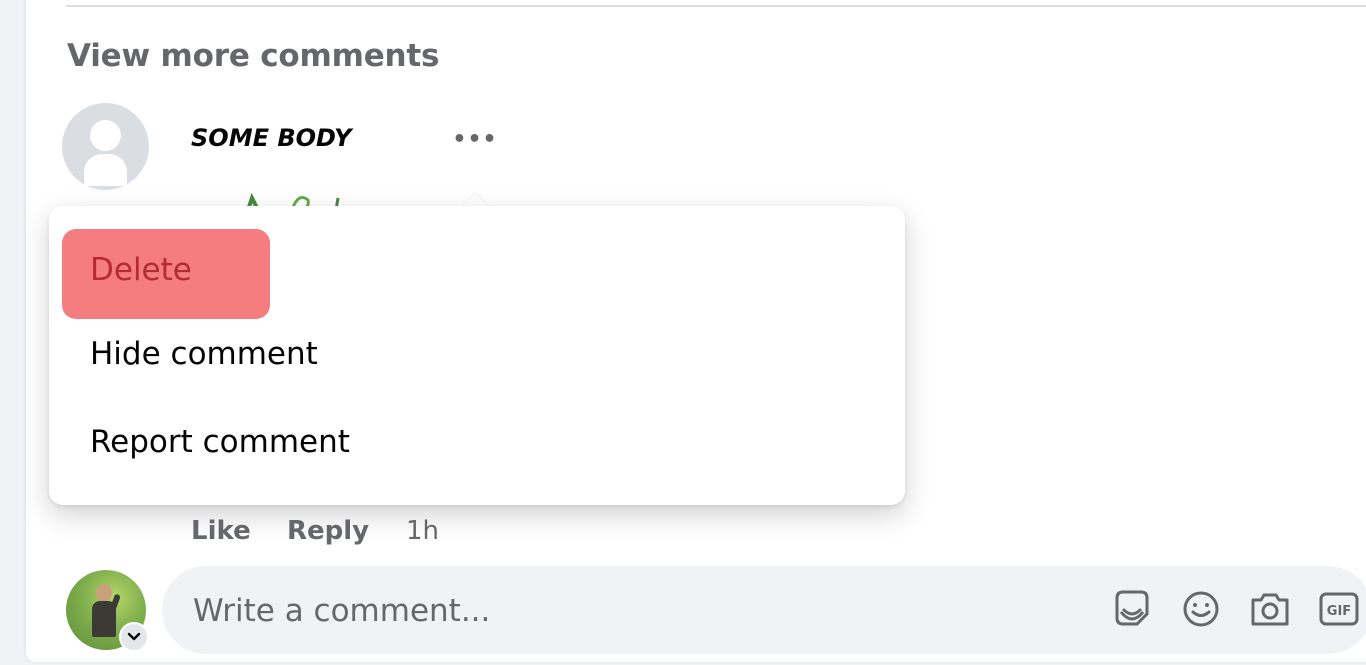  I want to click on gif-icon: GIF, so click(1339, 609).